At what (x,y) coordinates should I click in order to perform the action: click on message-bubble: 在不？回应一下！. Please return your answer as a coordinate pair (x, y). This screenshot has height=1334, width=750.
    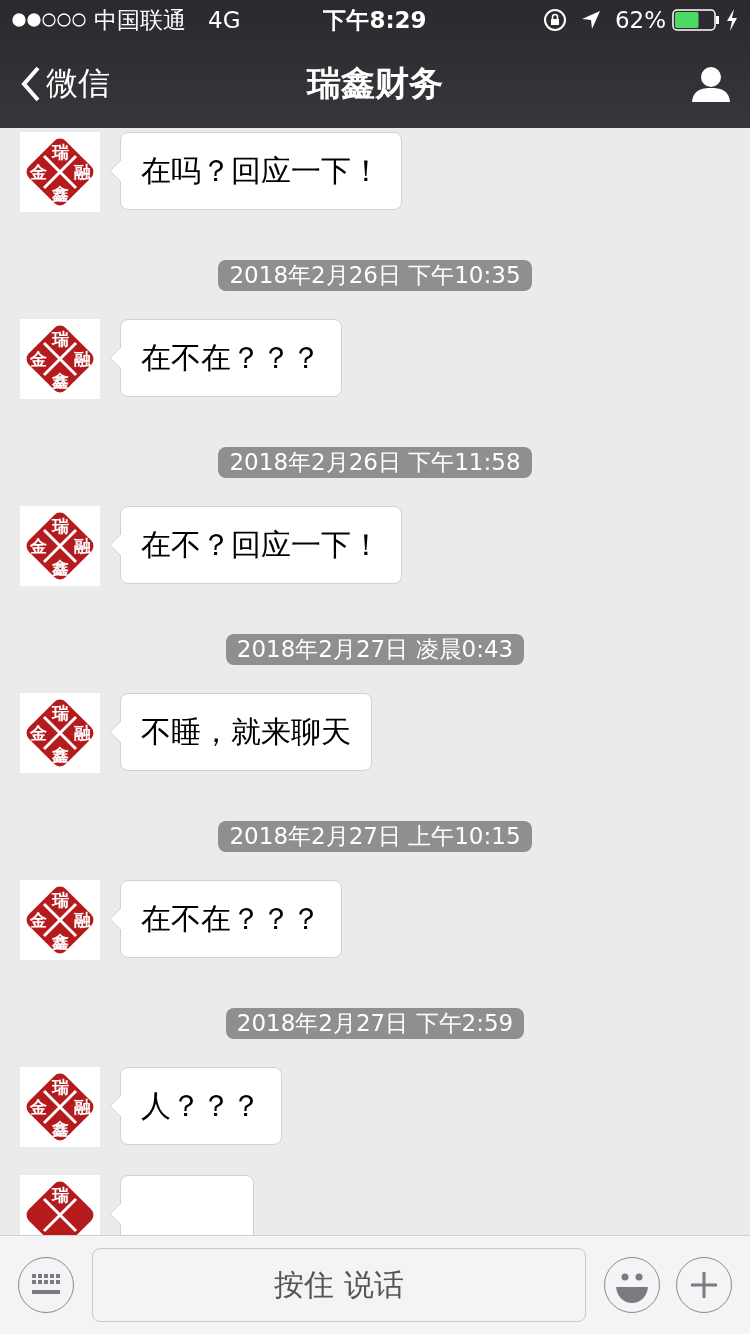
    Looking at the image, I should click on (261, 545).